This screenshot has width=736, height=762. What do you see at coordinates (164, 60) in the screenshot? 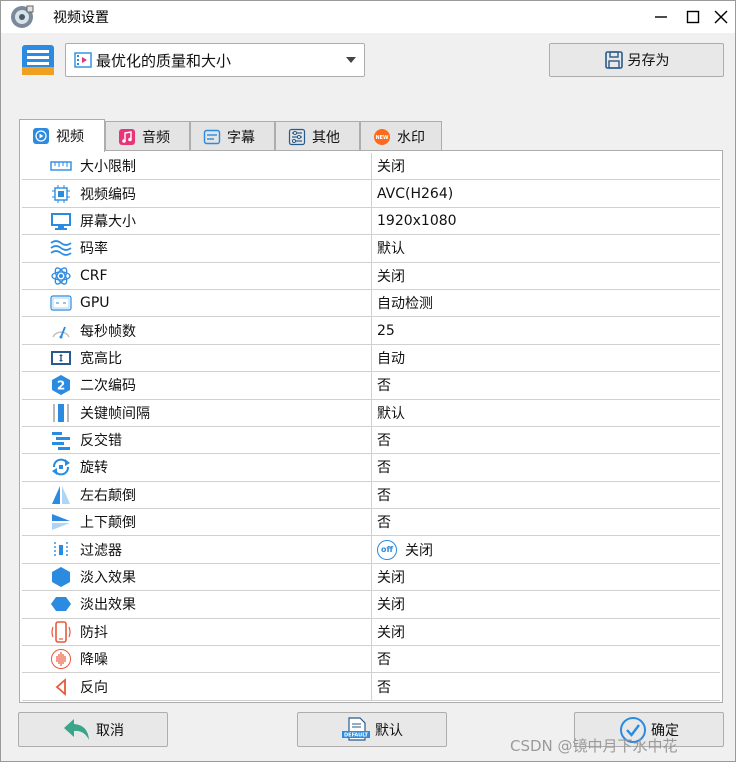
I see `preset-selected-value: 最优化的质量和大小` at bounding box center [164, 60].